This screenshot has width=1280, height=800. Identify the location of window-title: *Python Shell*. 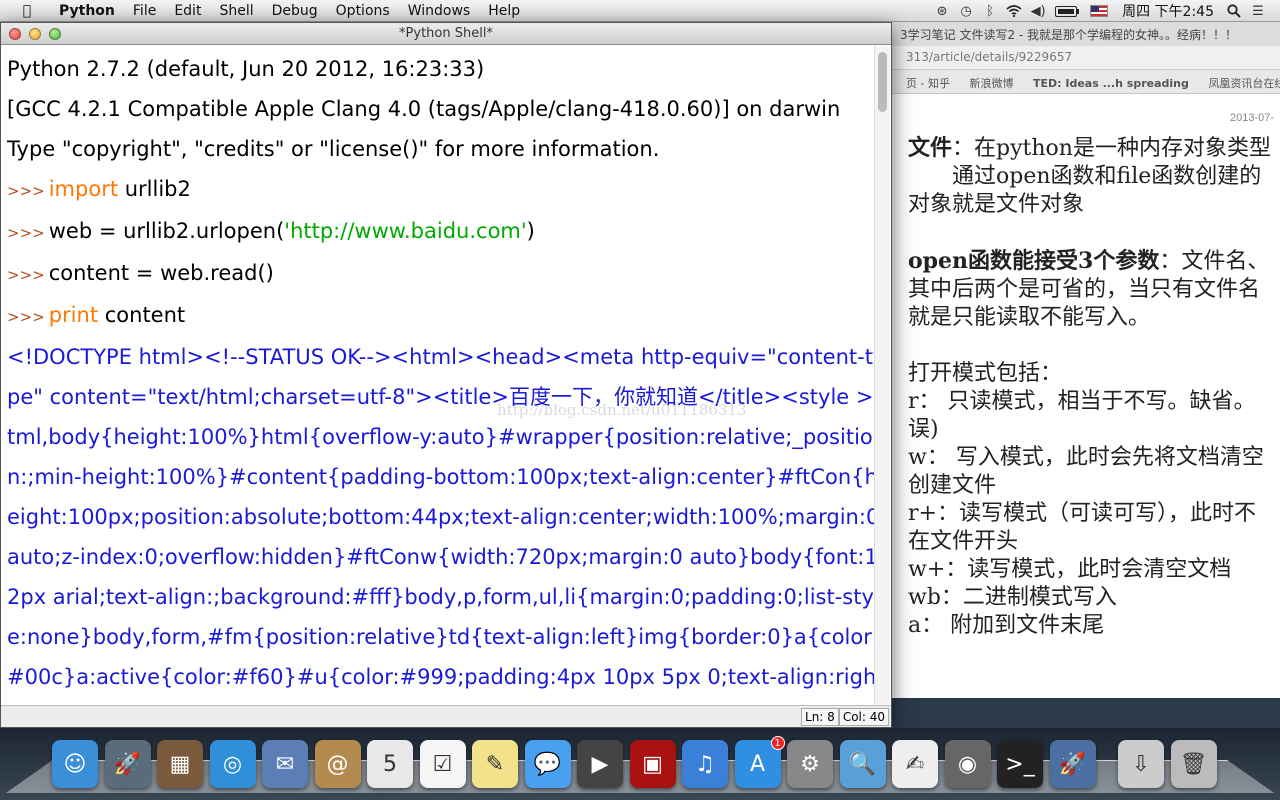
(446, 33).